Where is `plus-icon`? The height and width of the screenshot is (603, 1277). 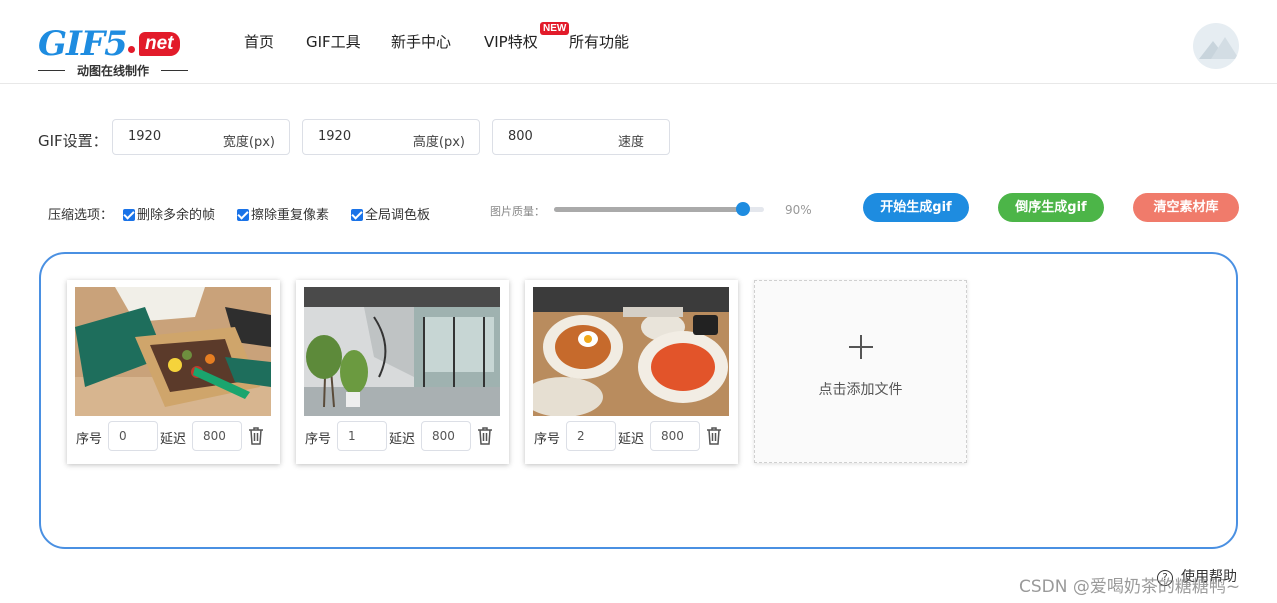 plus-icon is located at coordinates (861, 347).